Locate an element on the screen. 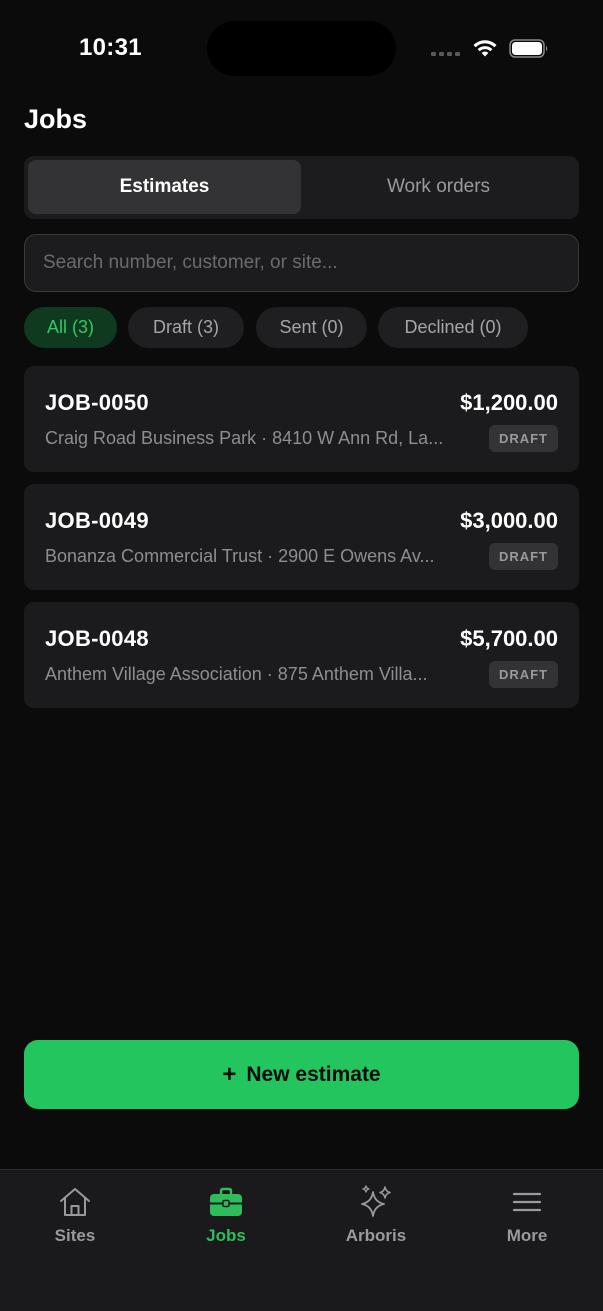 Image resolution: width=603 pixels, height=1311 pixels. bottom-tab-bar: Sites Jobs Arboris More is located at coordinates (301, 1240).